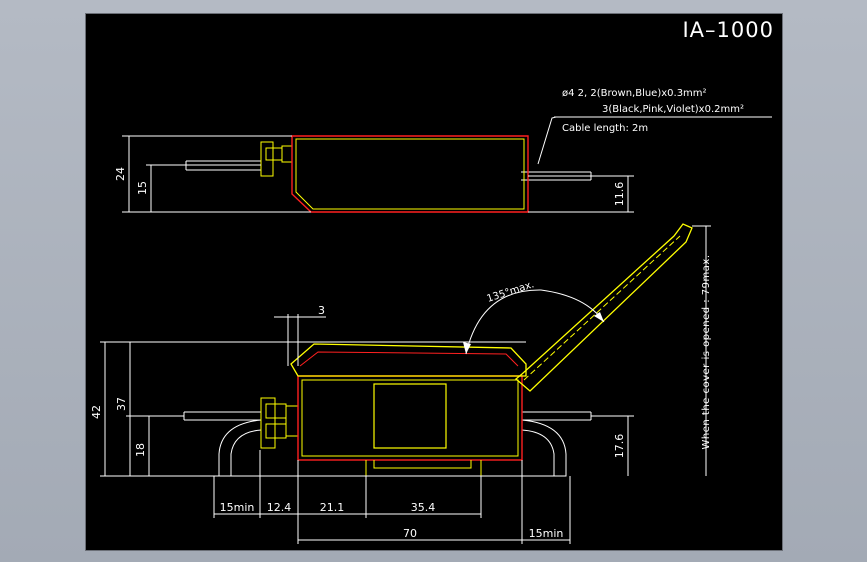  Describe the element at coordinates (423, 468) in the screenshot. I see `side-din-rail` at that location.